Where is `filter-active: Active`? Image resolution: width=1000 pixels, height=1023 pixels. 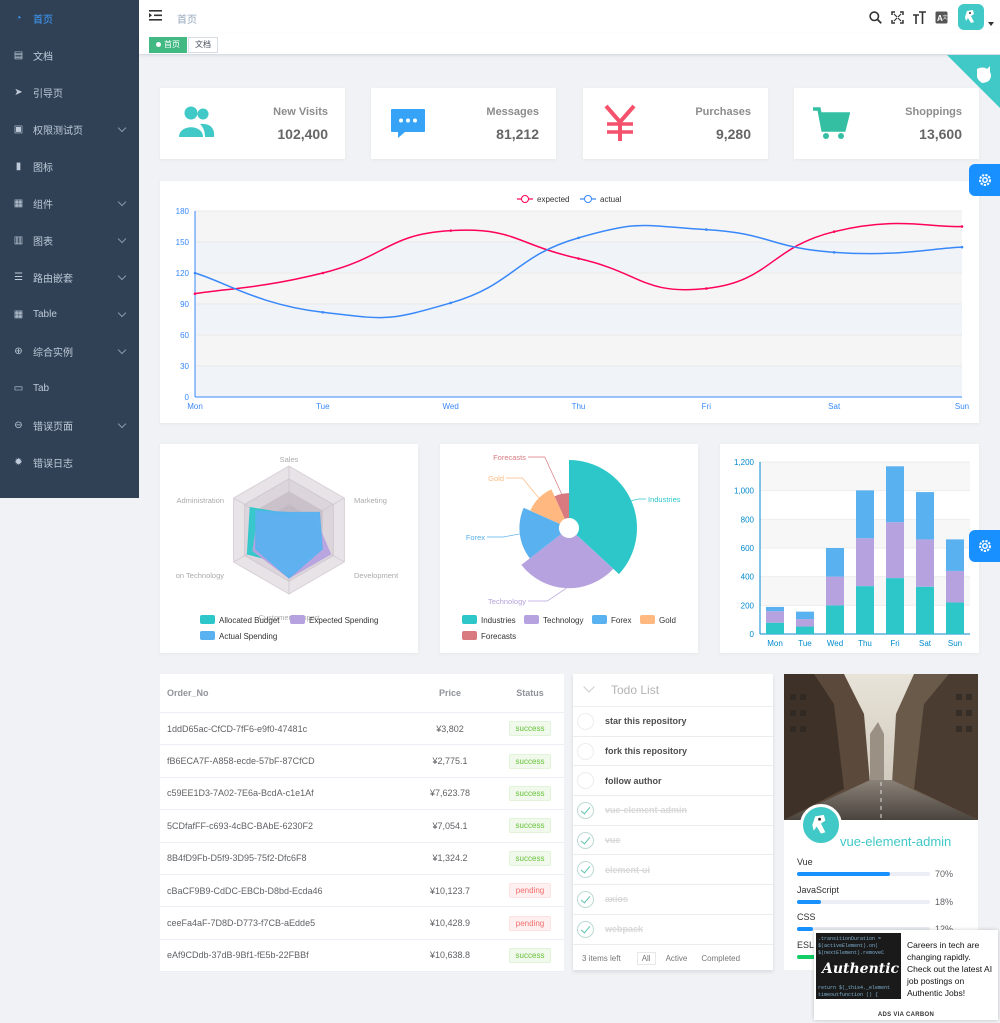
filter-active: Active is located at coordinates (677, 958).